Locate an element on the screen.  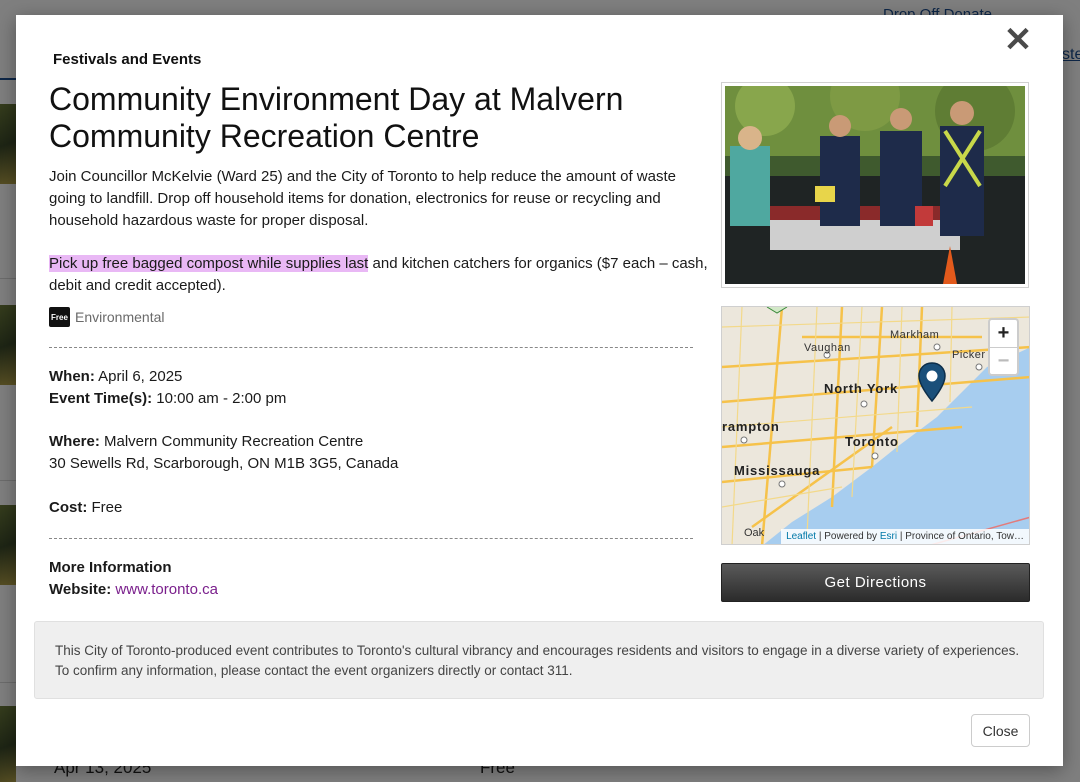
cost-value: Free is located at coordinates (105, 507).